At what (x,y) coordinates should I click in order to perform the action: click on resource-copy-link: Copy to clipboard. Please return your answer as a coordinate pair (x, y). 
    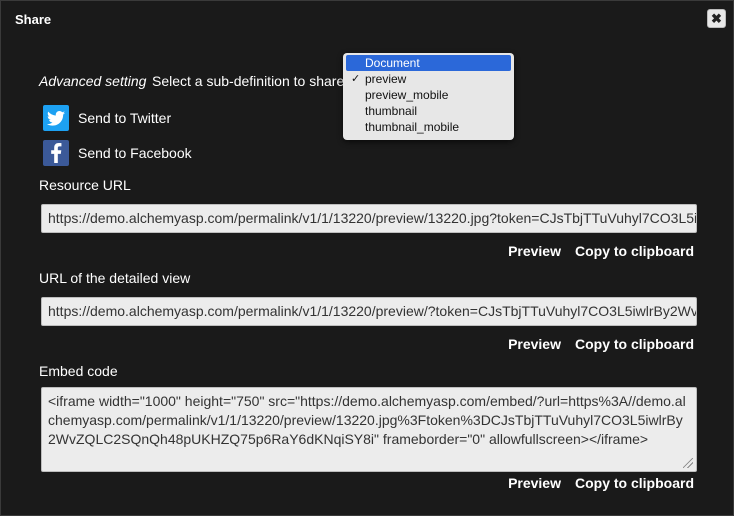
    Looking at the image, I should click on (634, 251).